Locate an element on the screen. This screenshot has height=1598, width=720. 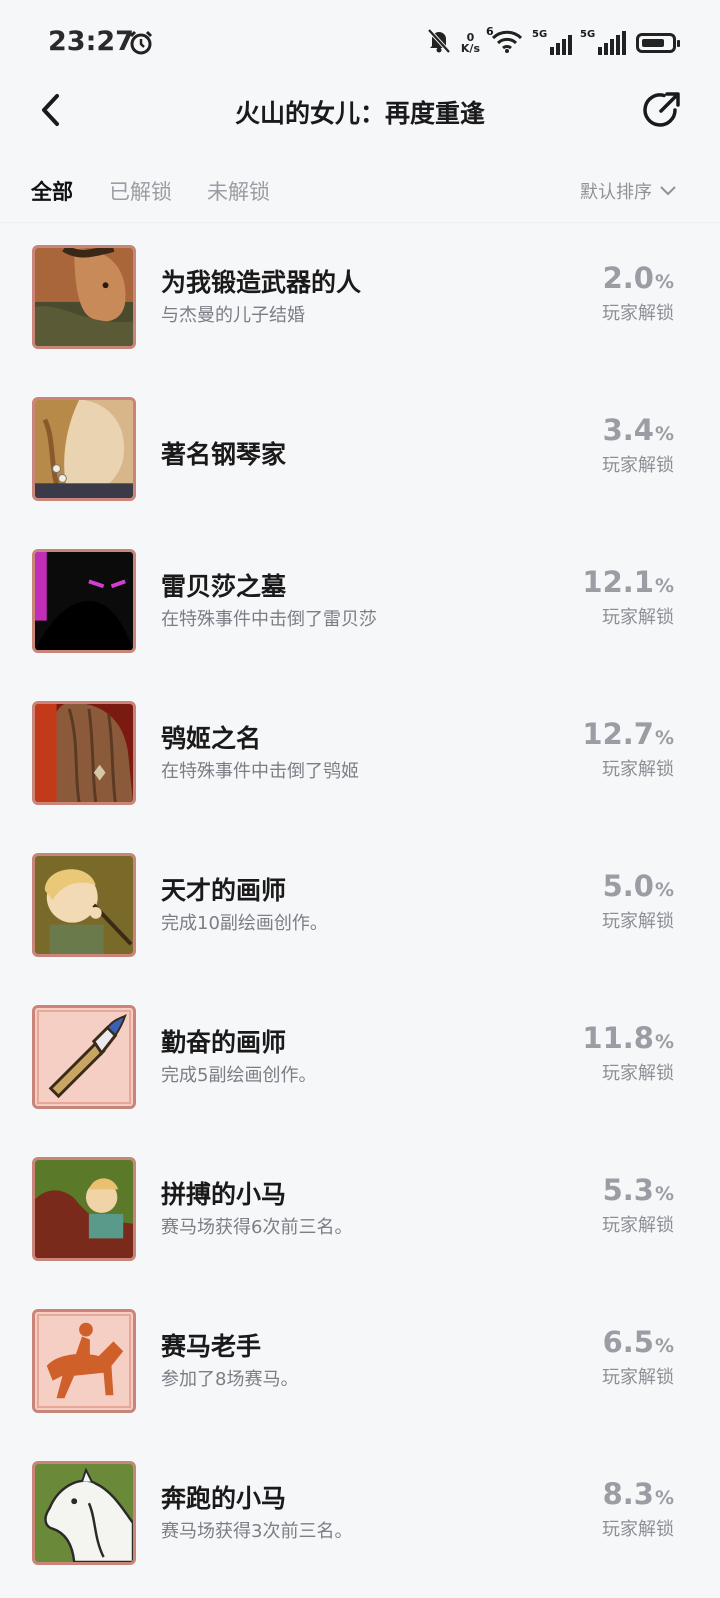
achievement-item: 勤奋的画师 完成5副绘画创作。 11.8% 玩家解锁 is located at coordinates (360, 1061).